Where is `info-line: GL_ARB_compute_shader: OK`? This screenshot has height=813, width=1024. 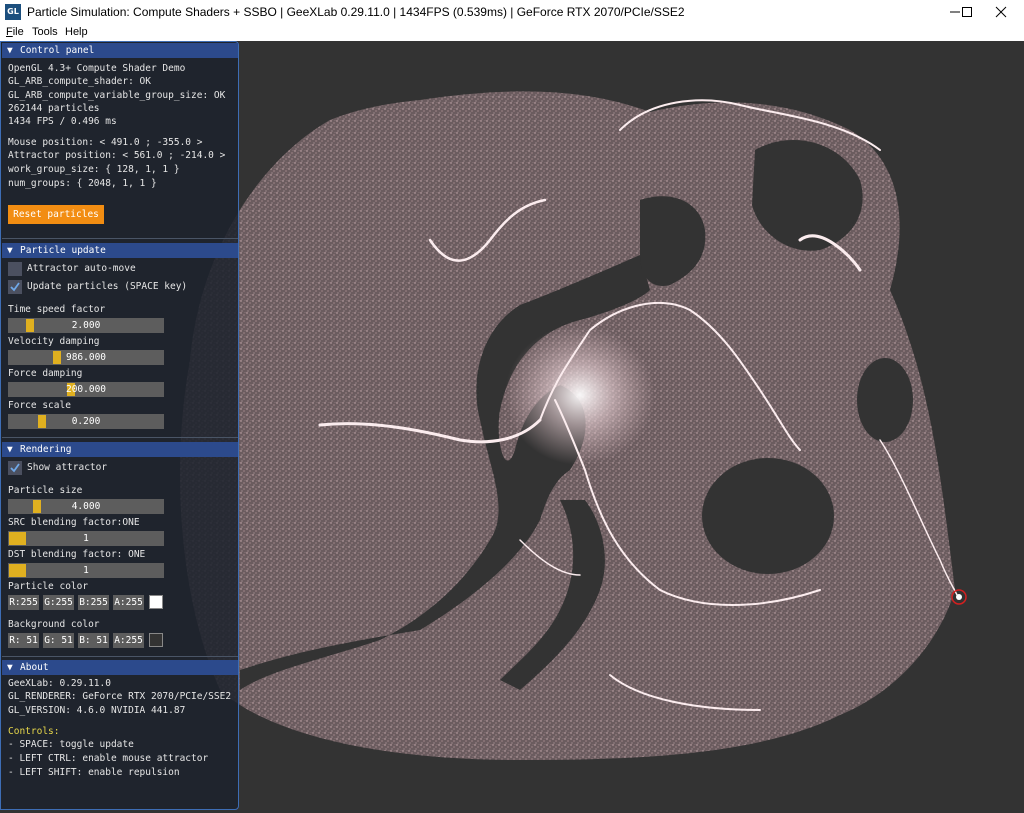
info-line: GL_ARB_compute_shader: OK is located at coordinates (79, 81).